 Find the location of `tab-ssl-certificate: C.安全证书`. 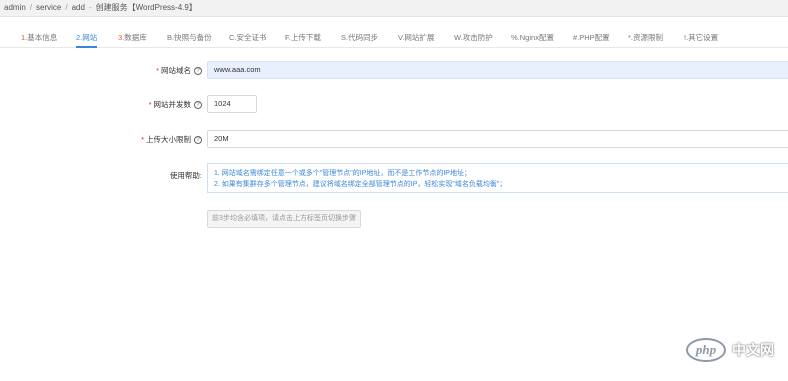

tab-ssl-certificate: C.安全证书 is located at coordinates (248, 38).